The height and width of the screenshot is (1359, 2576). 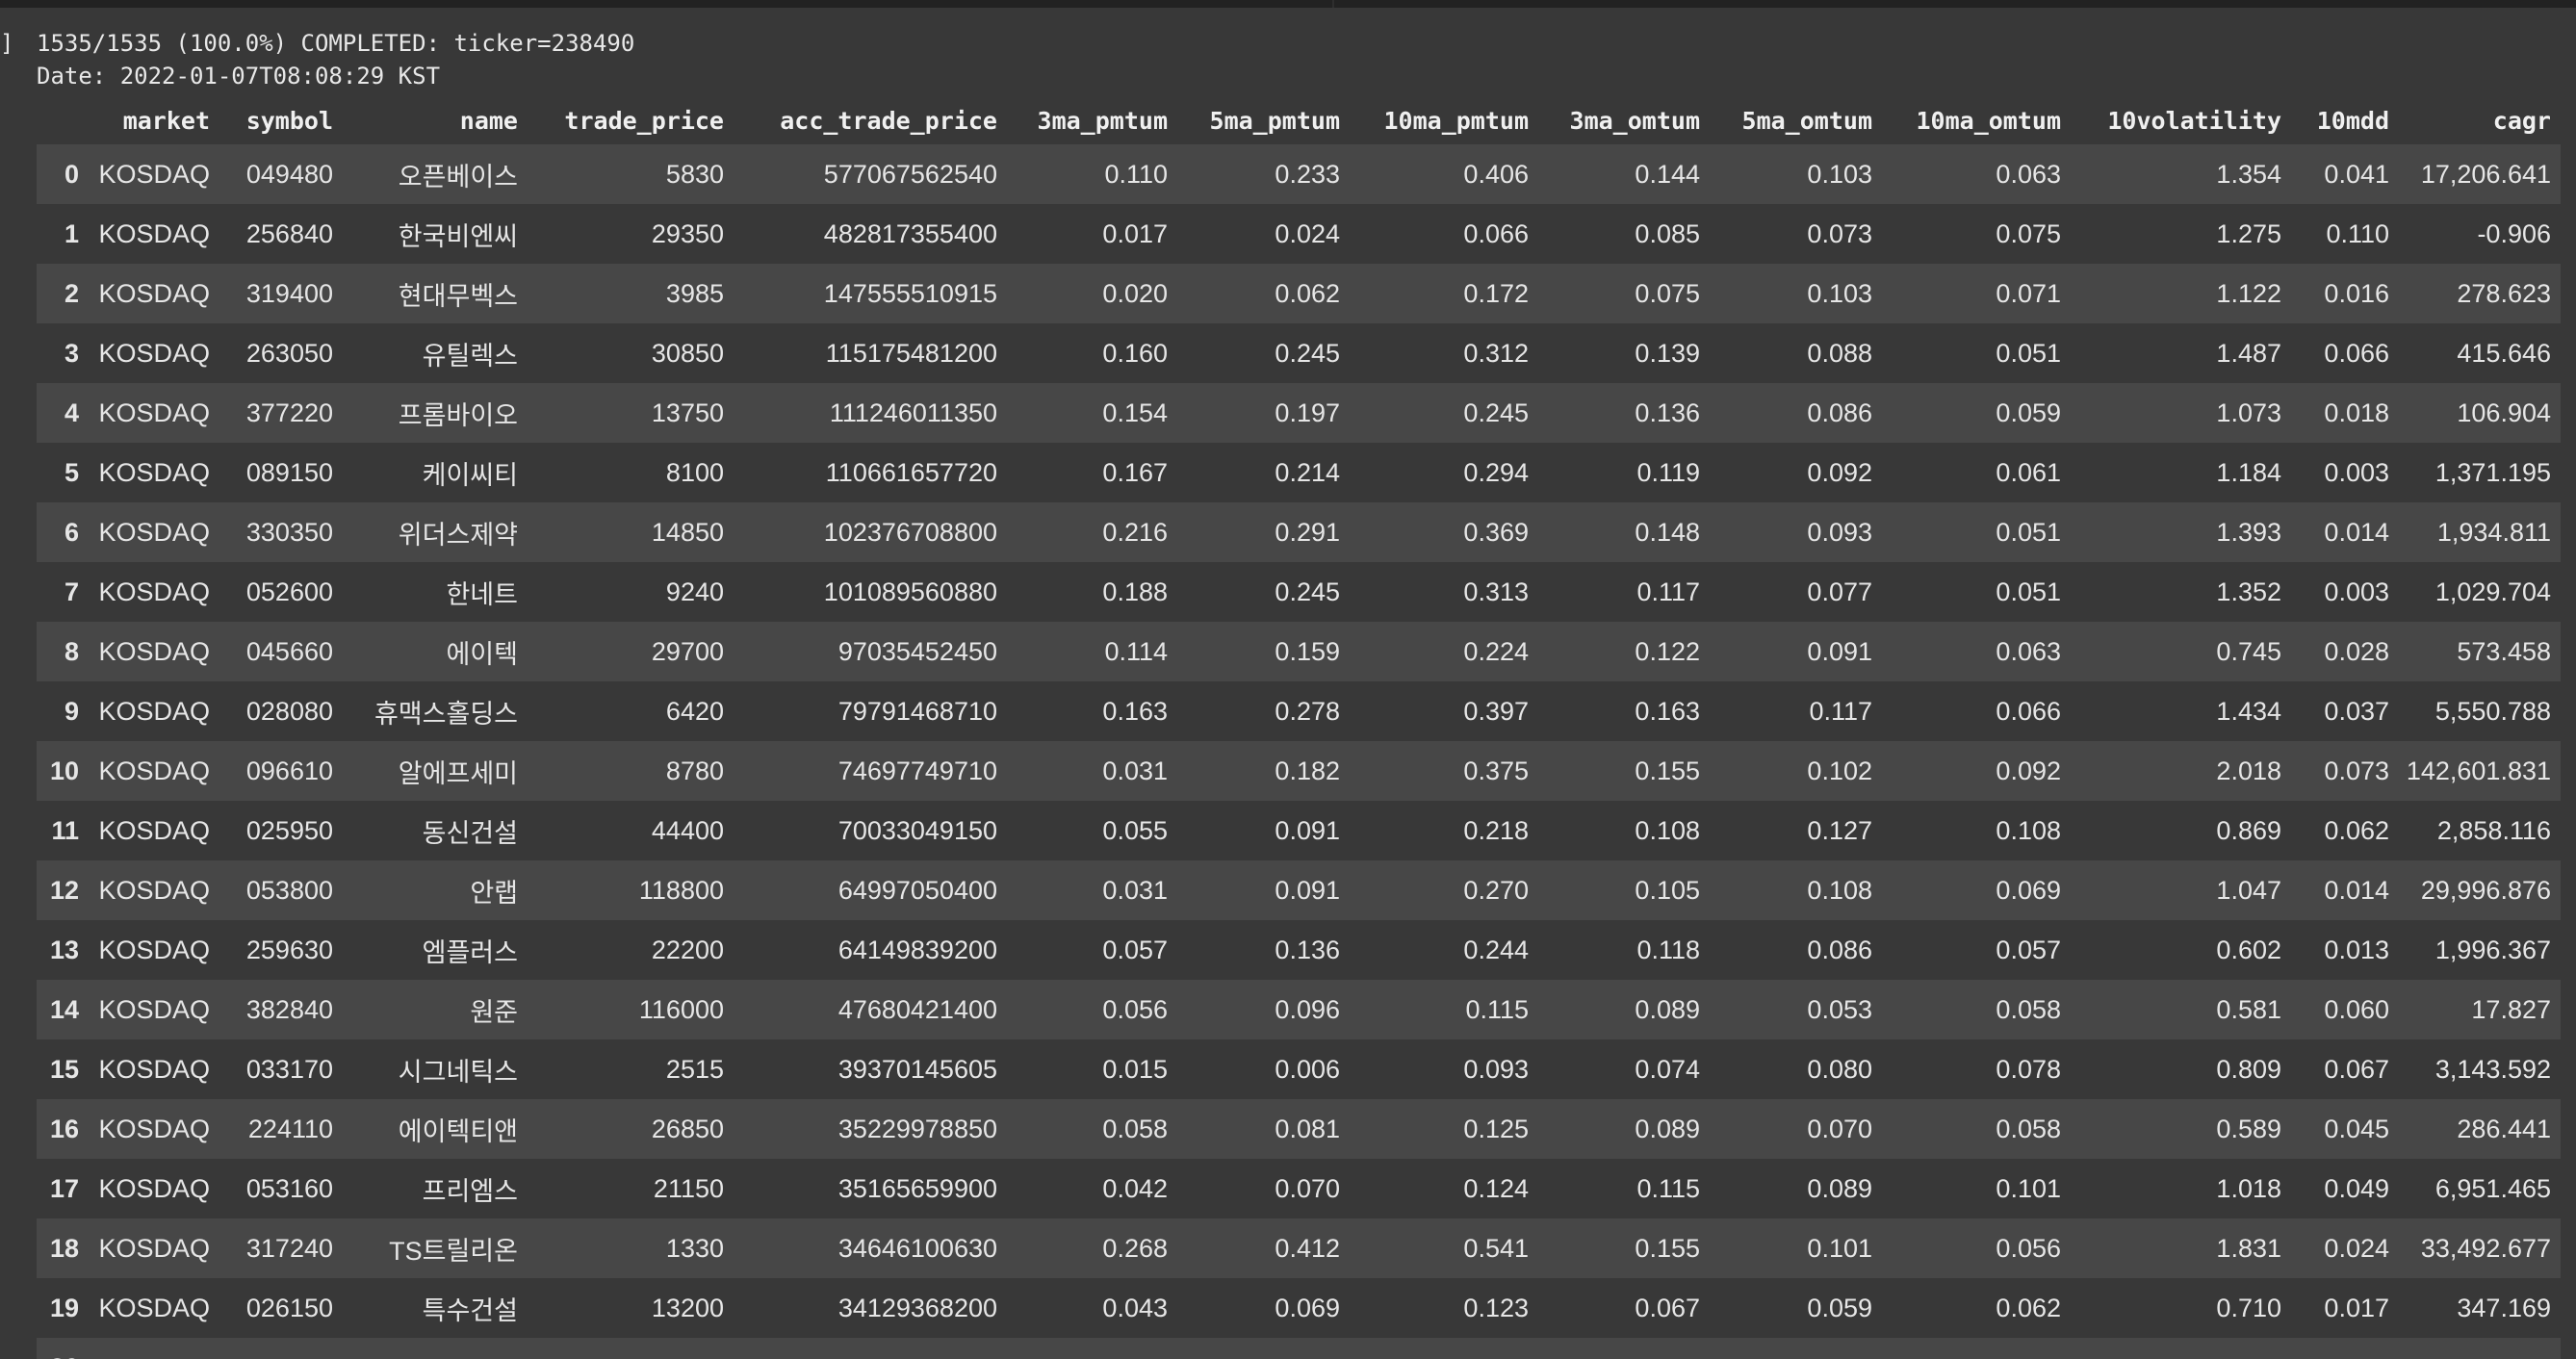 What do you see at coordinates (2492, 1188) in the screenshot?
I see `table-cell: 6,951.465` at bounding box center [2492, 1188].